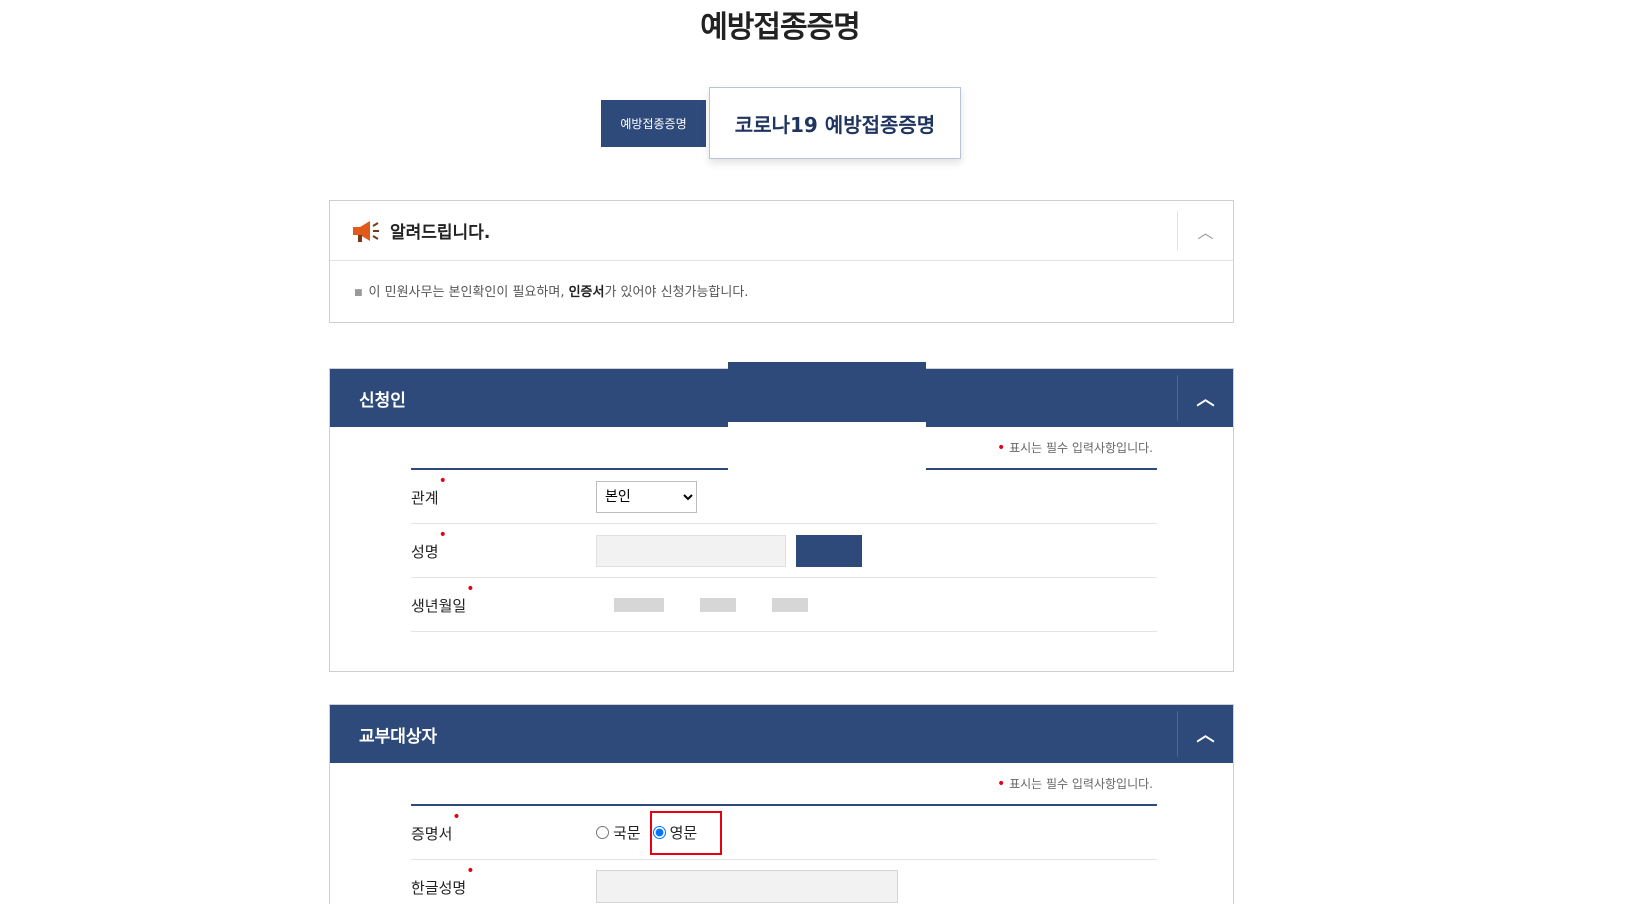 Image resolution: width=1640 pixels, height=904 pixels. I want to click on certificate-label: 증명서 •, so click(503, 826).